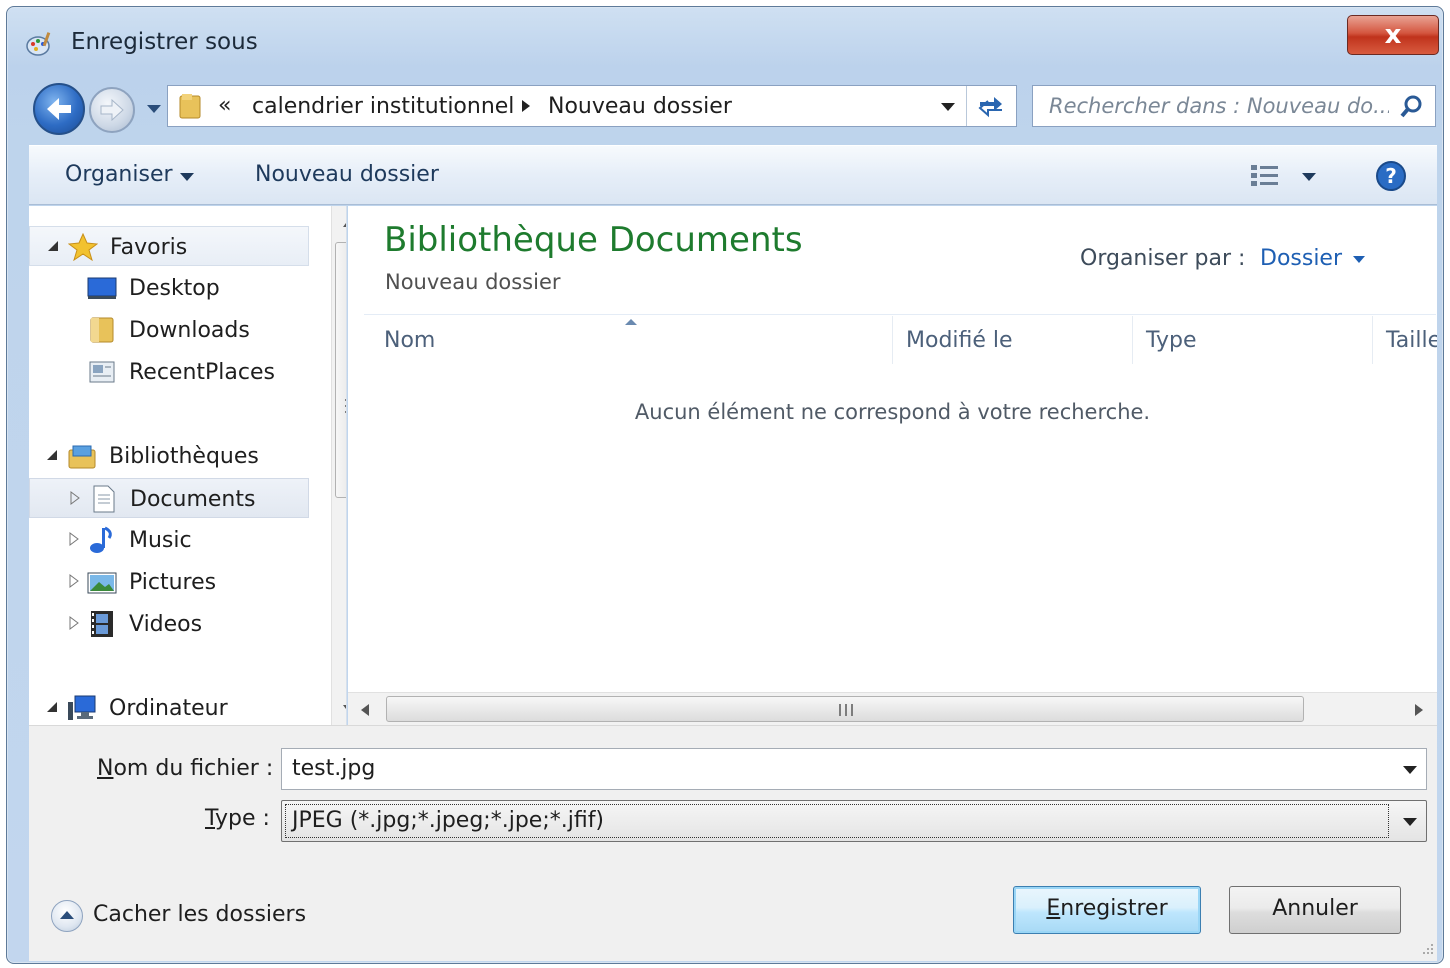 The width and height of the screenshot is (1450, 968). I want to click on back-button, so click(59, 109).